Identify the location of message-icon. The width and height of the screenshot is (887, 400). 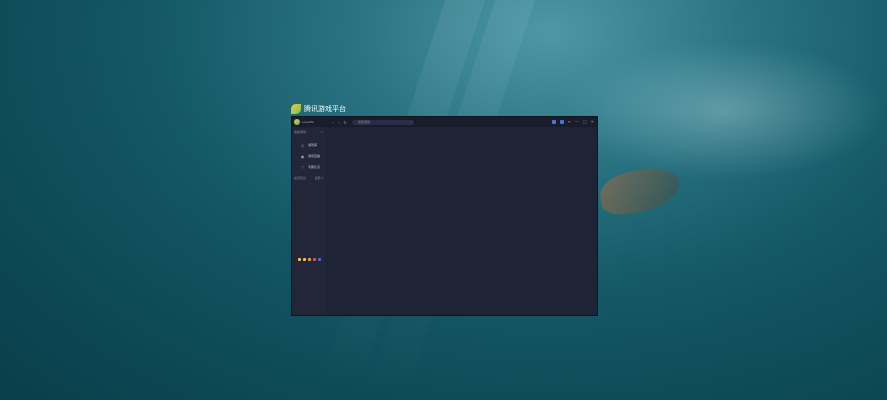
(561, 122).